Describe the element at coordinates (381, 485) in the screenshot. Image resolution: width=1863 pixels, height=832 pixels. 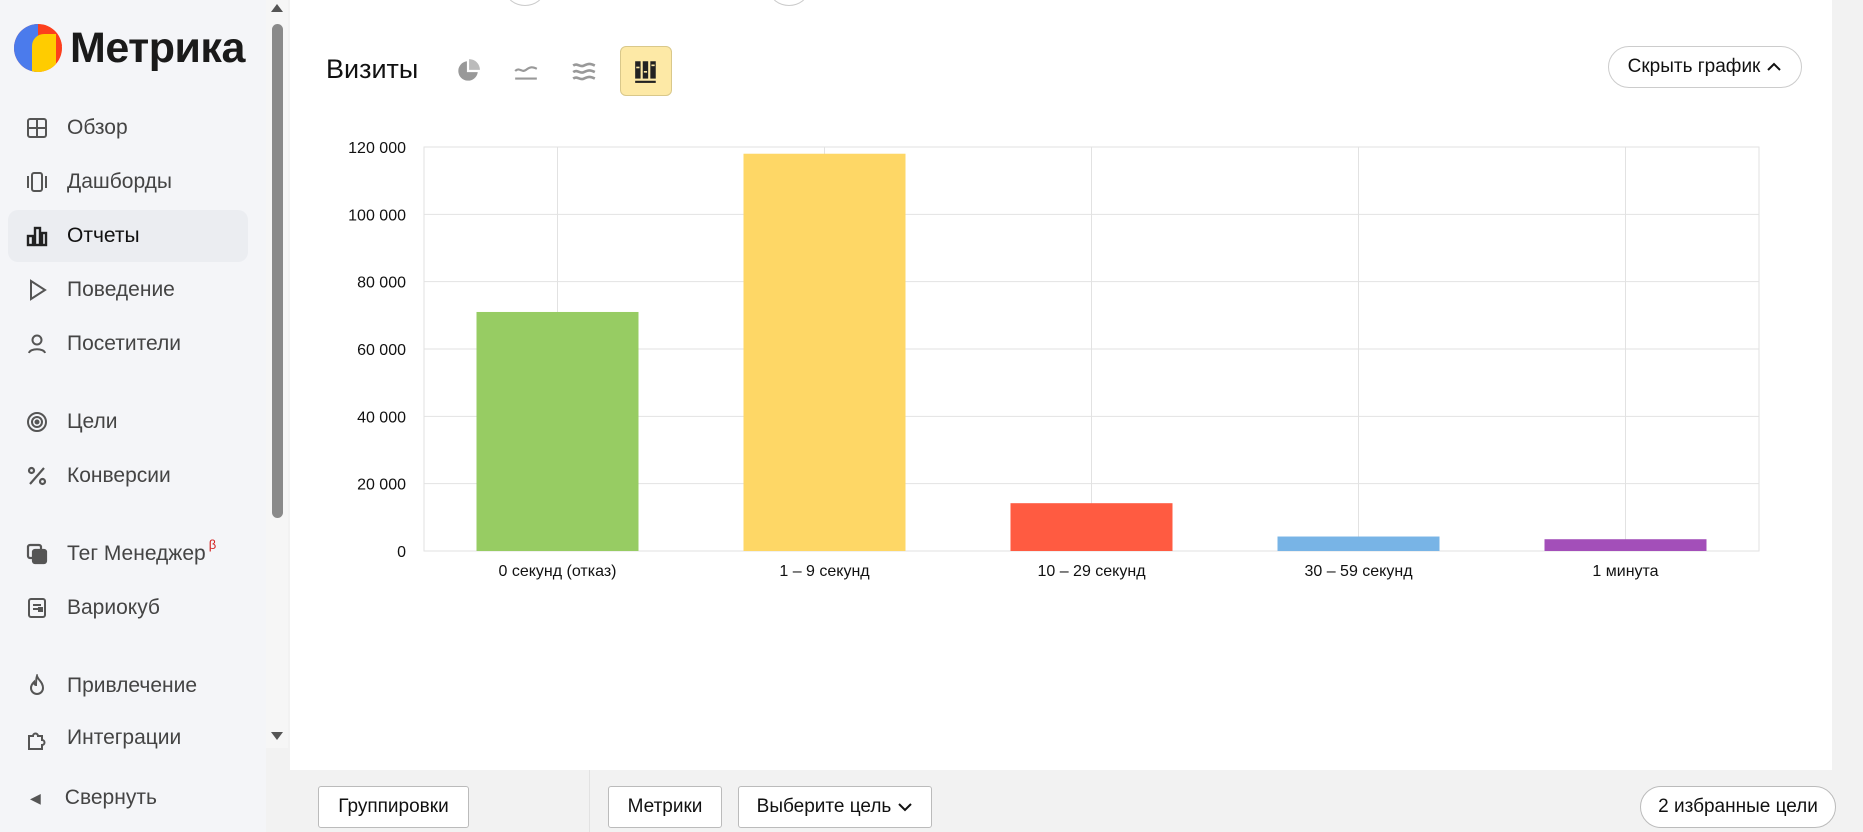
I see `y-tick-label: 20 000` at that location.